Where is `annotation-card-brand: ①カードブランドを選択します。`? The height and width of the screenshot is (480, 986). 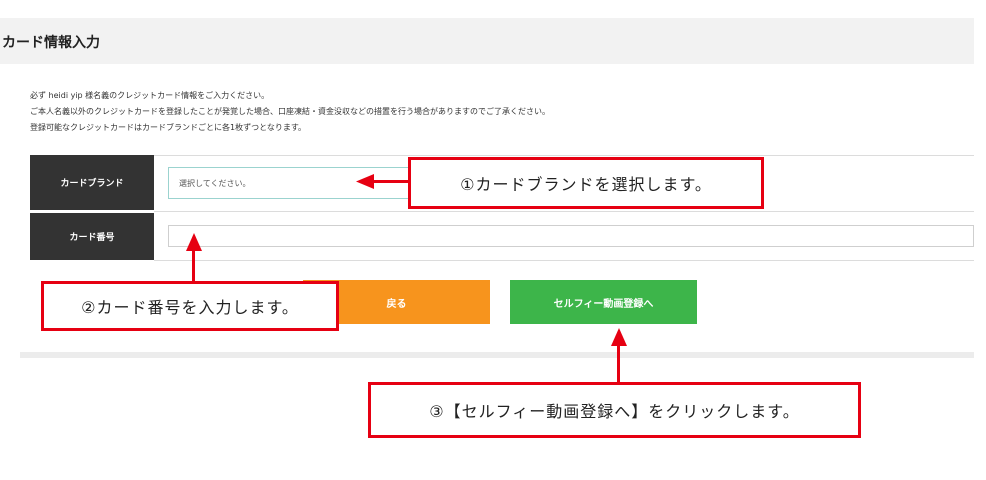 annotation-card-brand: ①カードブランドを選択します。 is located at coordinates (586, 183).